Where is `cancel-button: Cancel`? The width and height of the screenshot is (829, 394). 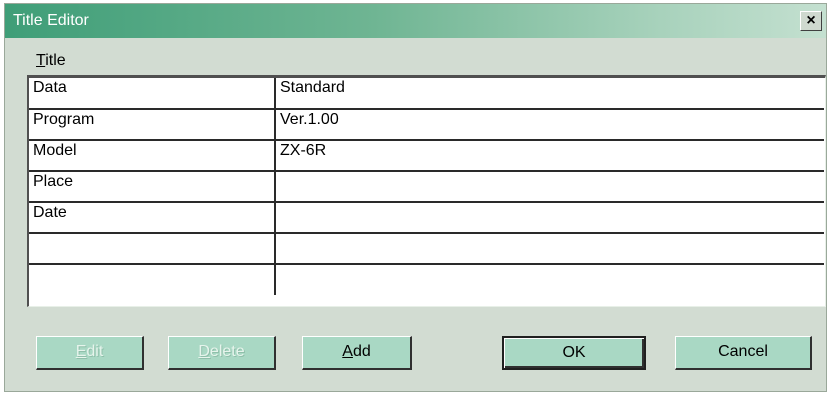
cancel-button: Cancel is located at coordinates (743, 353).